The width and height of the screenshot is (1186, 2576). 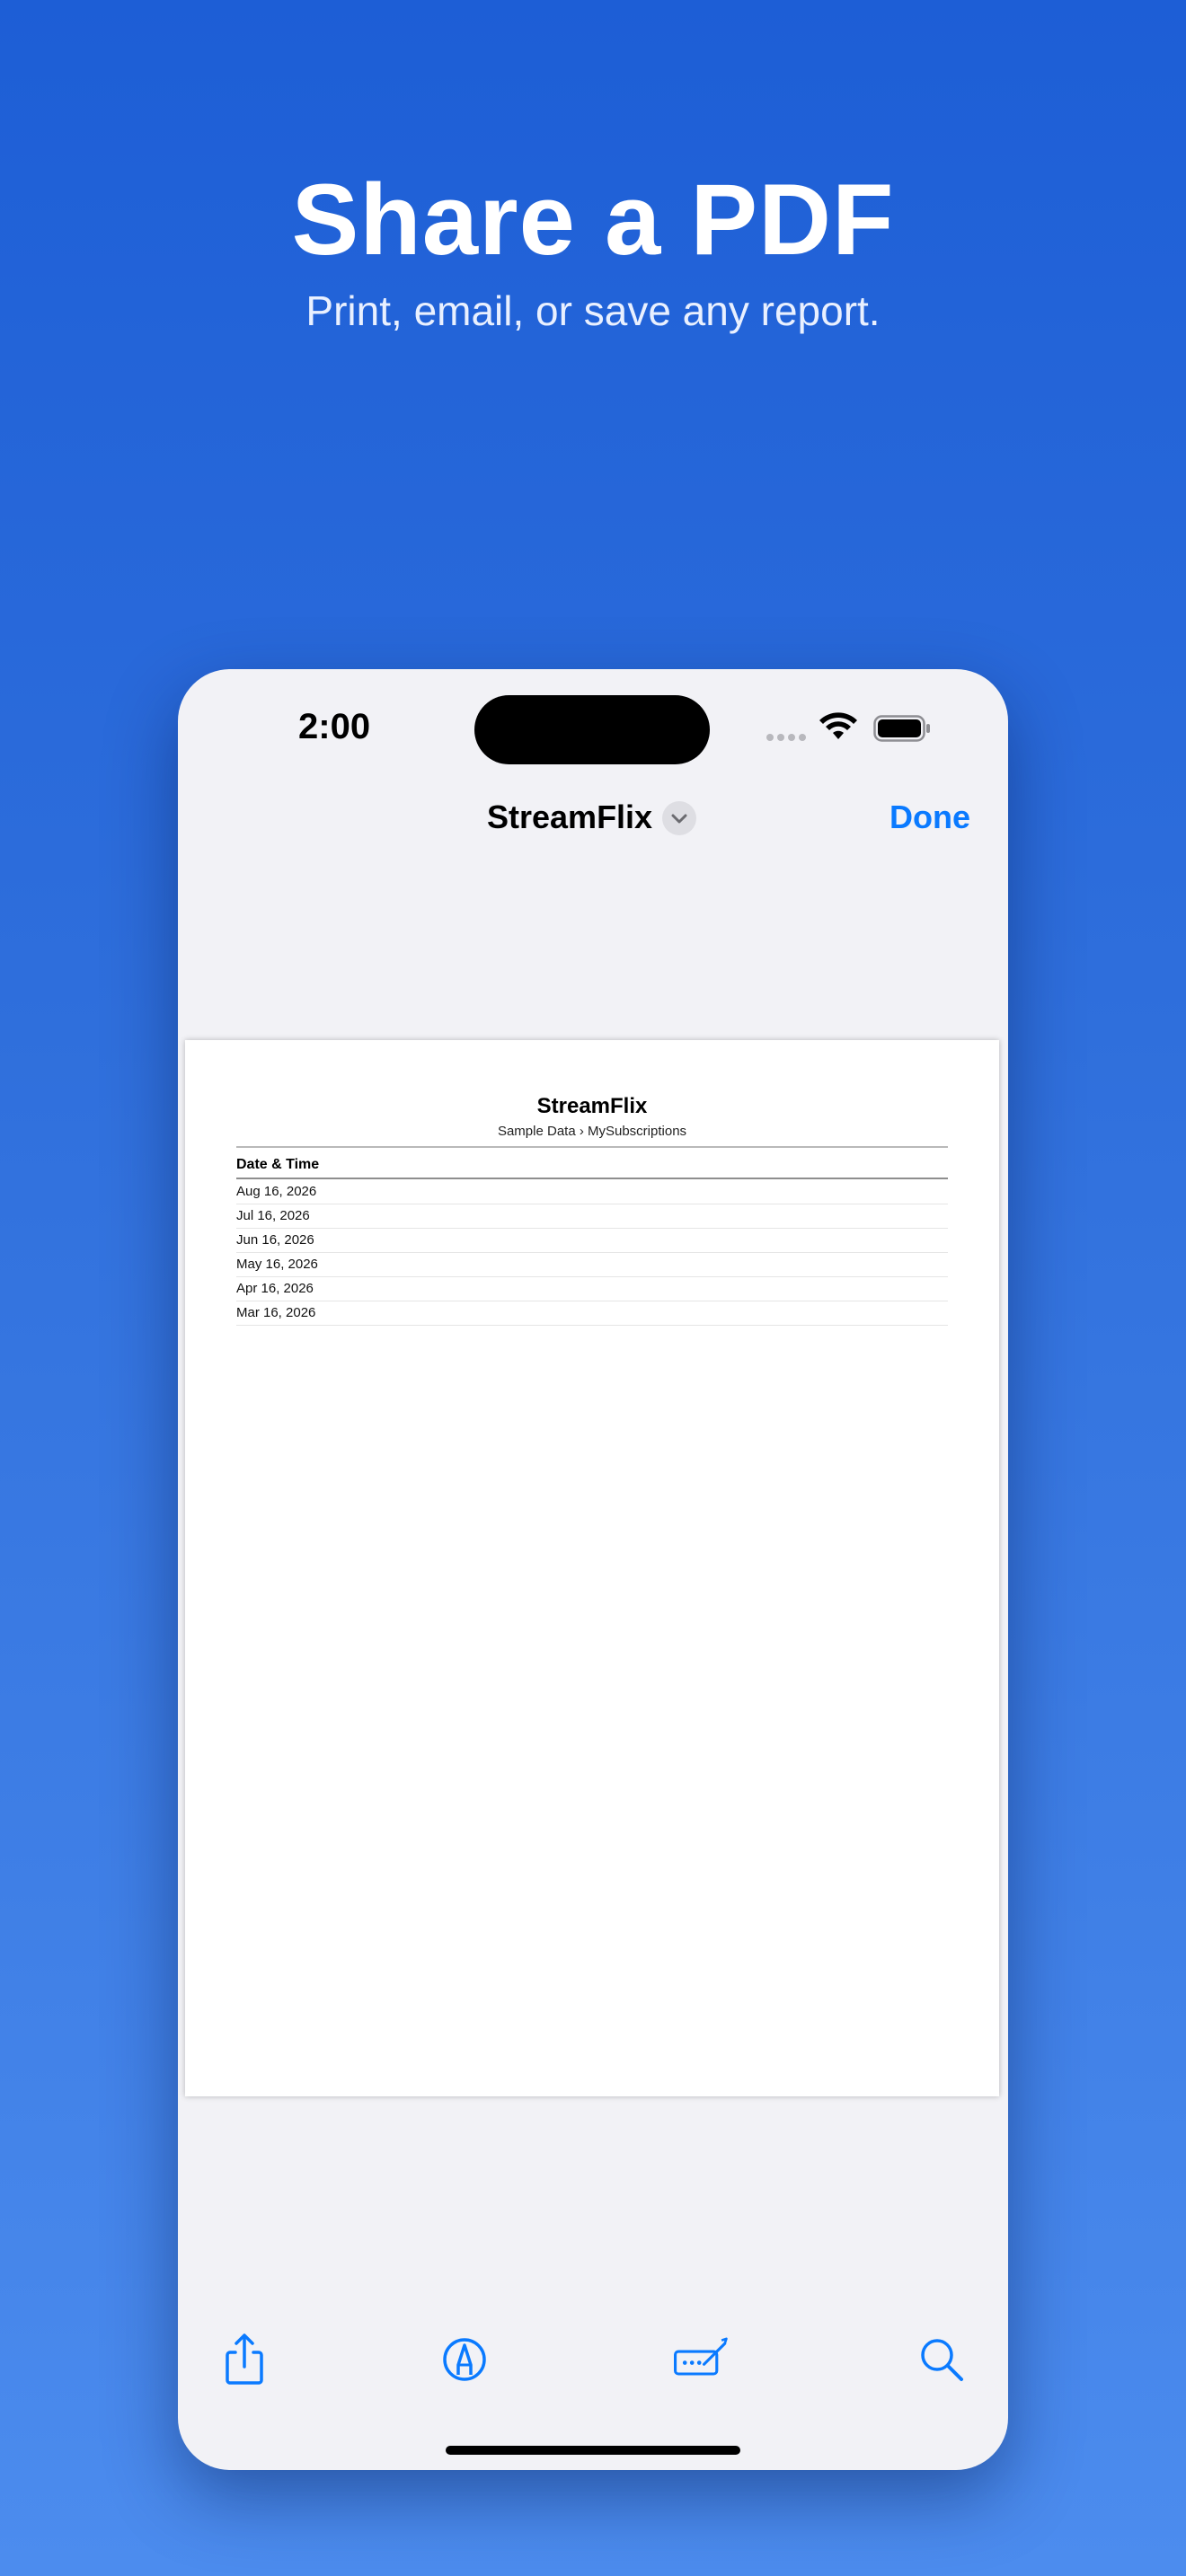 I want to click on share-icon, so click(x=244, y=2359).